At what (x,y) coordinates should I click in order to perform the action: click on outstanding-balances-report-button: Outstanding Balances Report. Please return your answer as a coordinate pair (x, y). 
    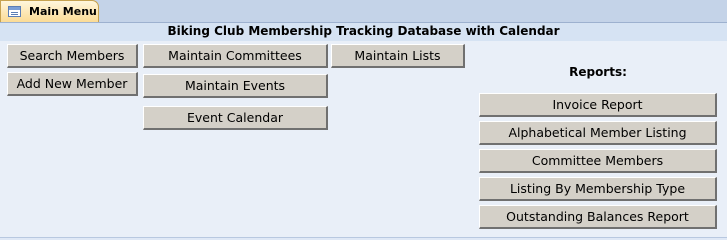
    Looking at the image, I should click on (598, 217).